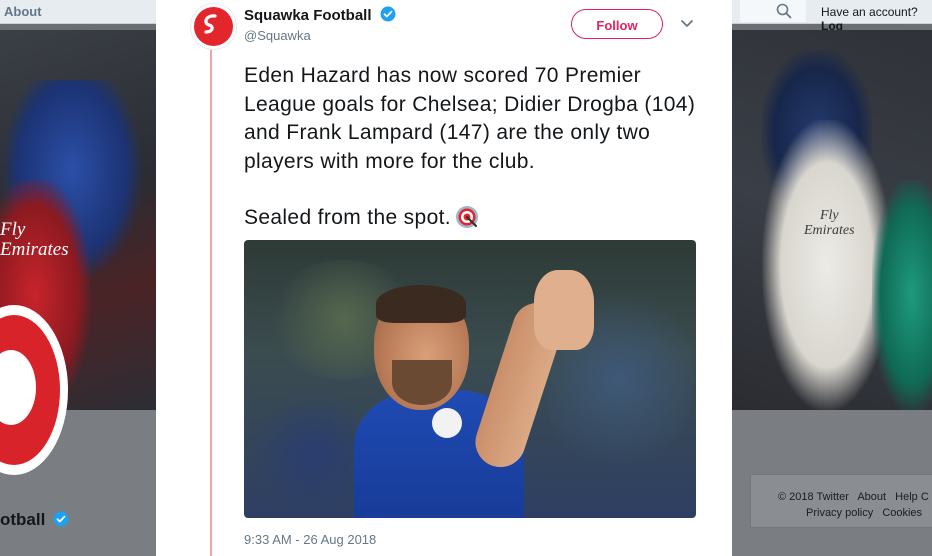  Describe the element at coordinates (422, 382) in the screenshot. I see `photo-player-beard` at that location.